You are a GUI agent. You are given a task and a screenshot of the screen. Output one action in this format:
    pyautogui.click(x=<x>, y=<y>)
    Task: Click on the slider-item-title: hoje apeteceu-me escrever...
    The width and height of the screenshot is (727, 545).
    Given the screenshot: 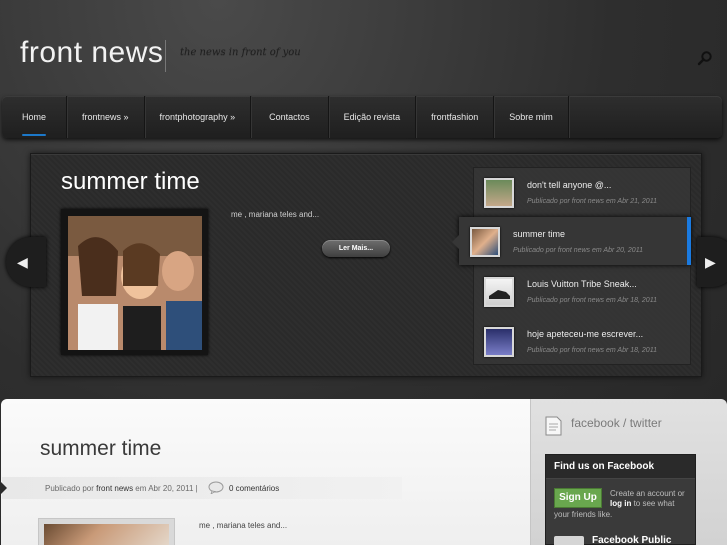 What is the action you would take?
    pyautogui.click(x=585, y=334)
    